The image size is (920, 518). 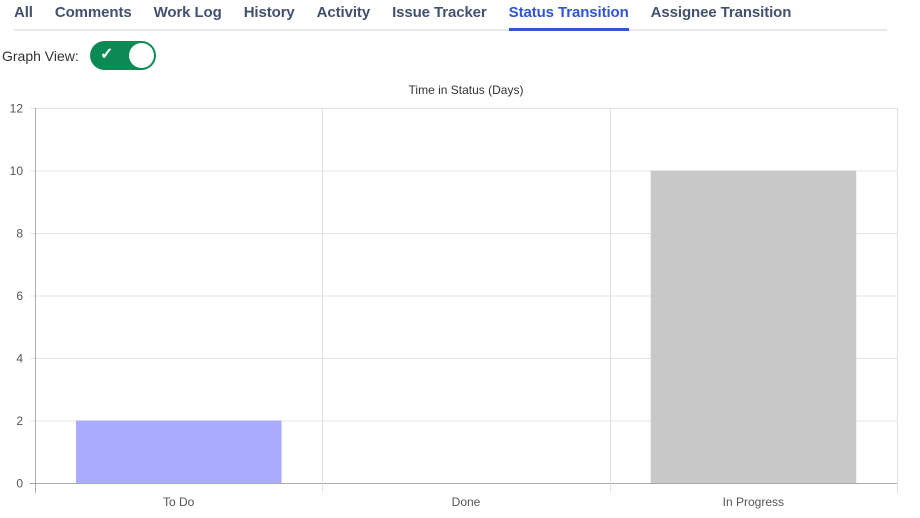 I want to click on bar-to-do, so click(x=179, y=451).